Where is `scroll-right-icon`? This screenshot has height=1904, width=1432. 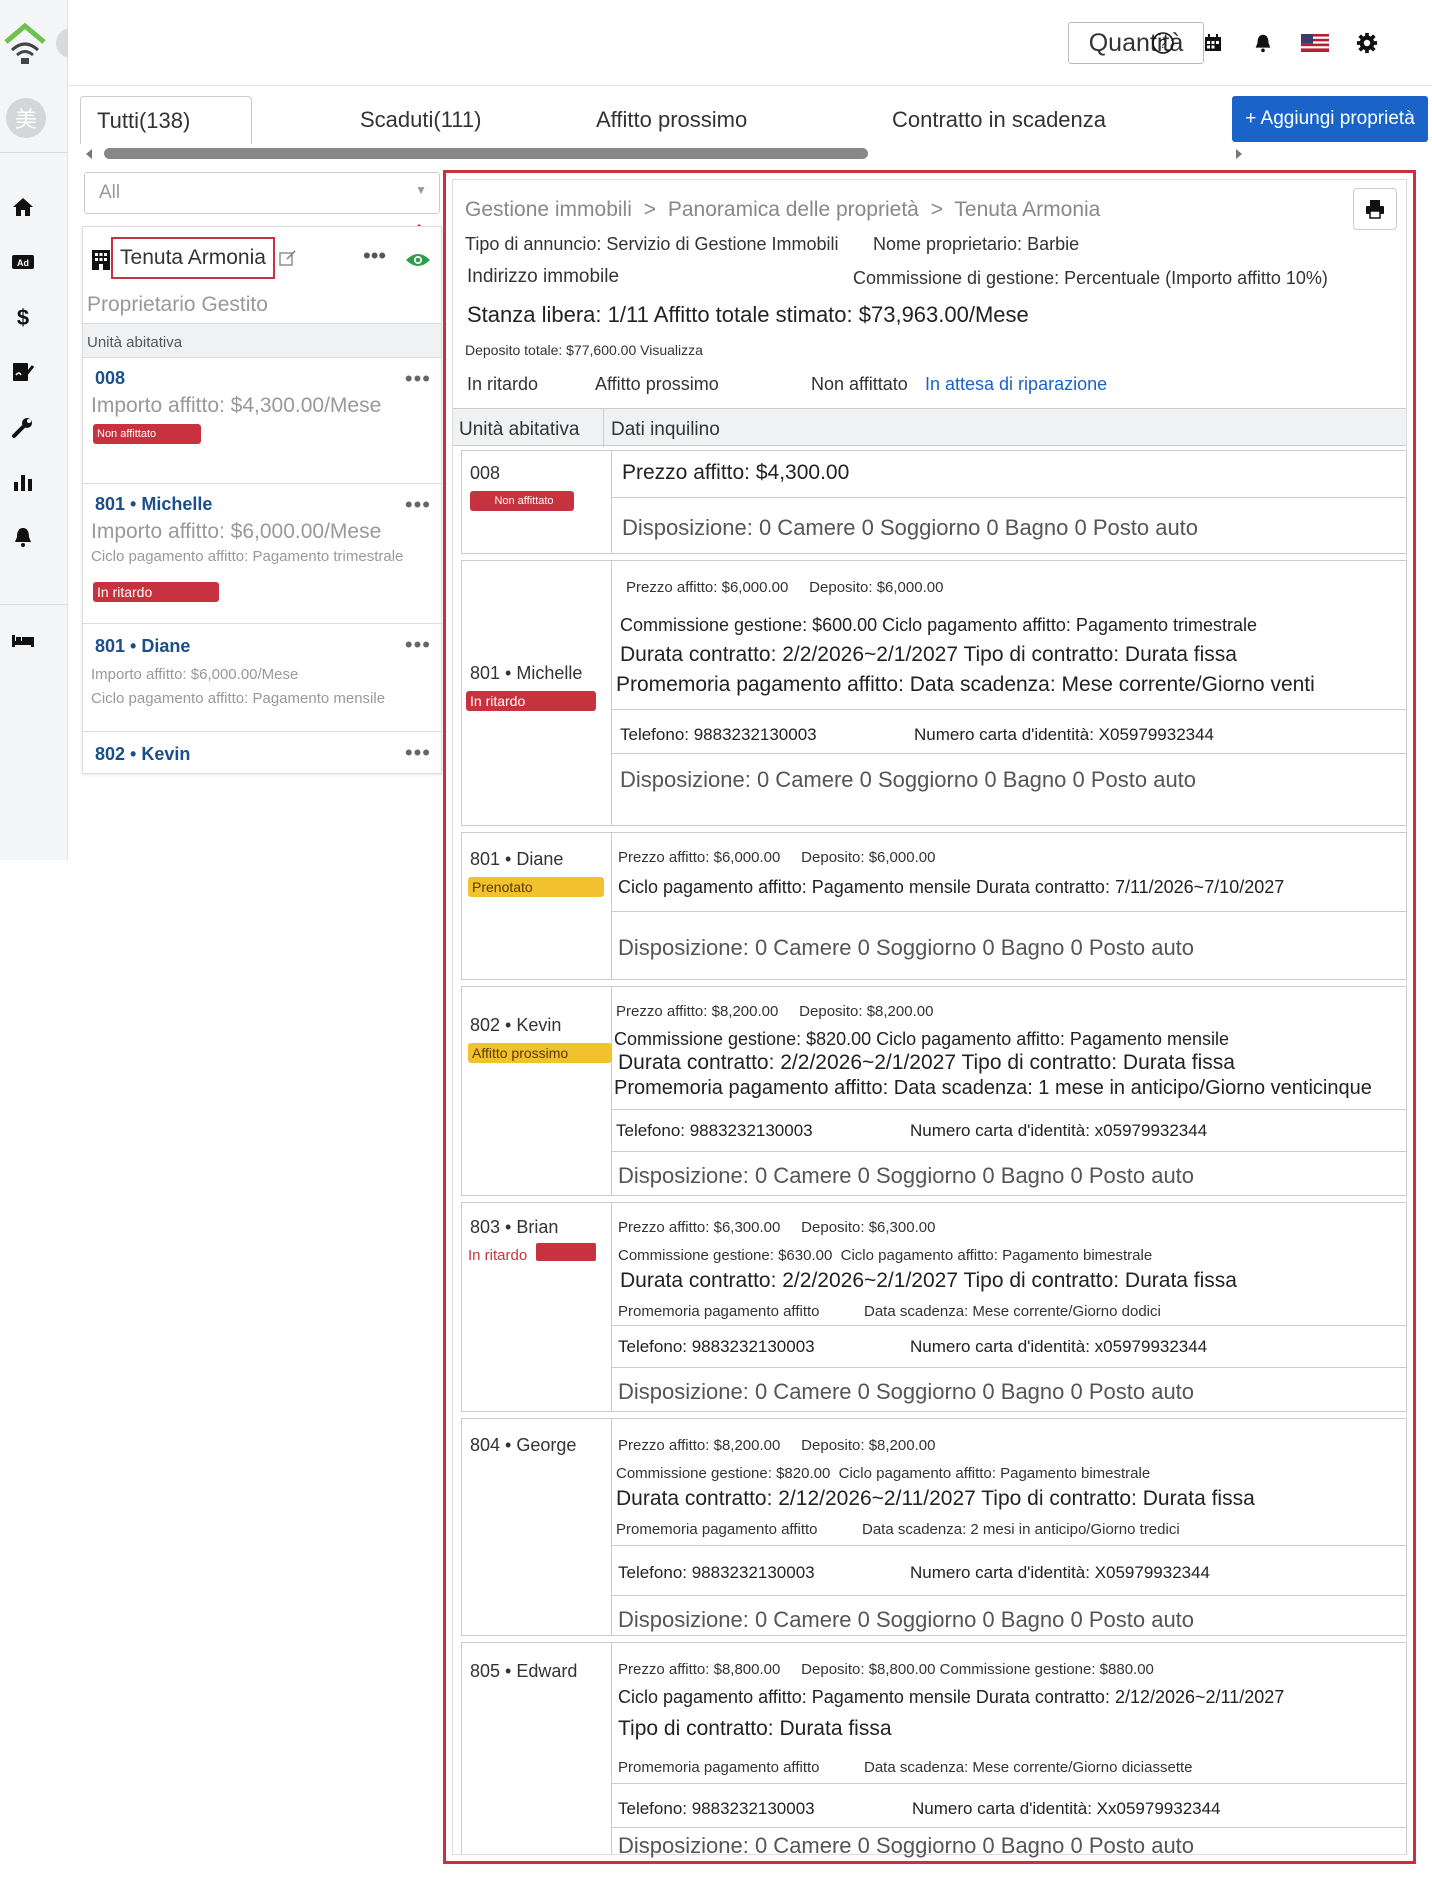
scroll-right-icon is located at coordinates (1239, 154).